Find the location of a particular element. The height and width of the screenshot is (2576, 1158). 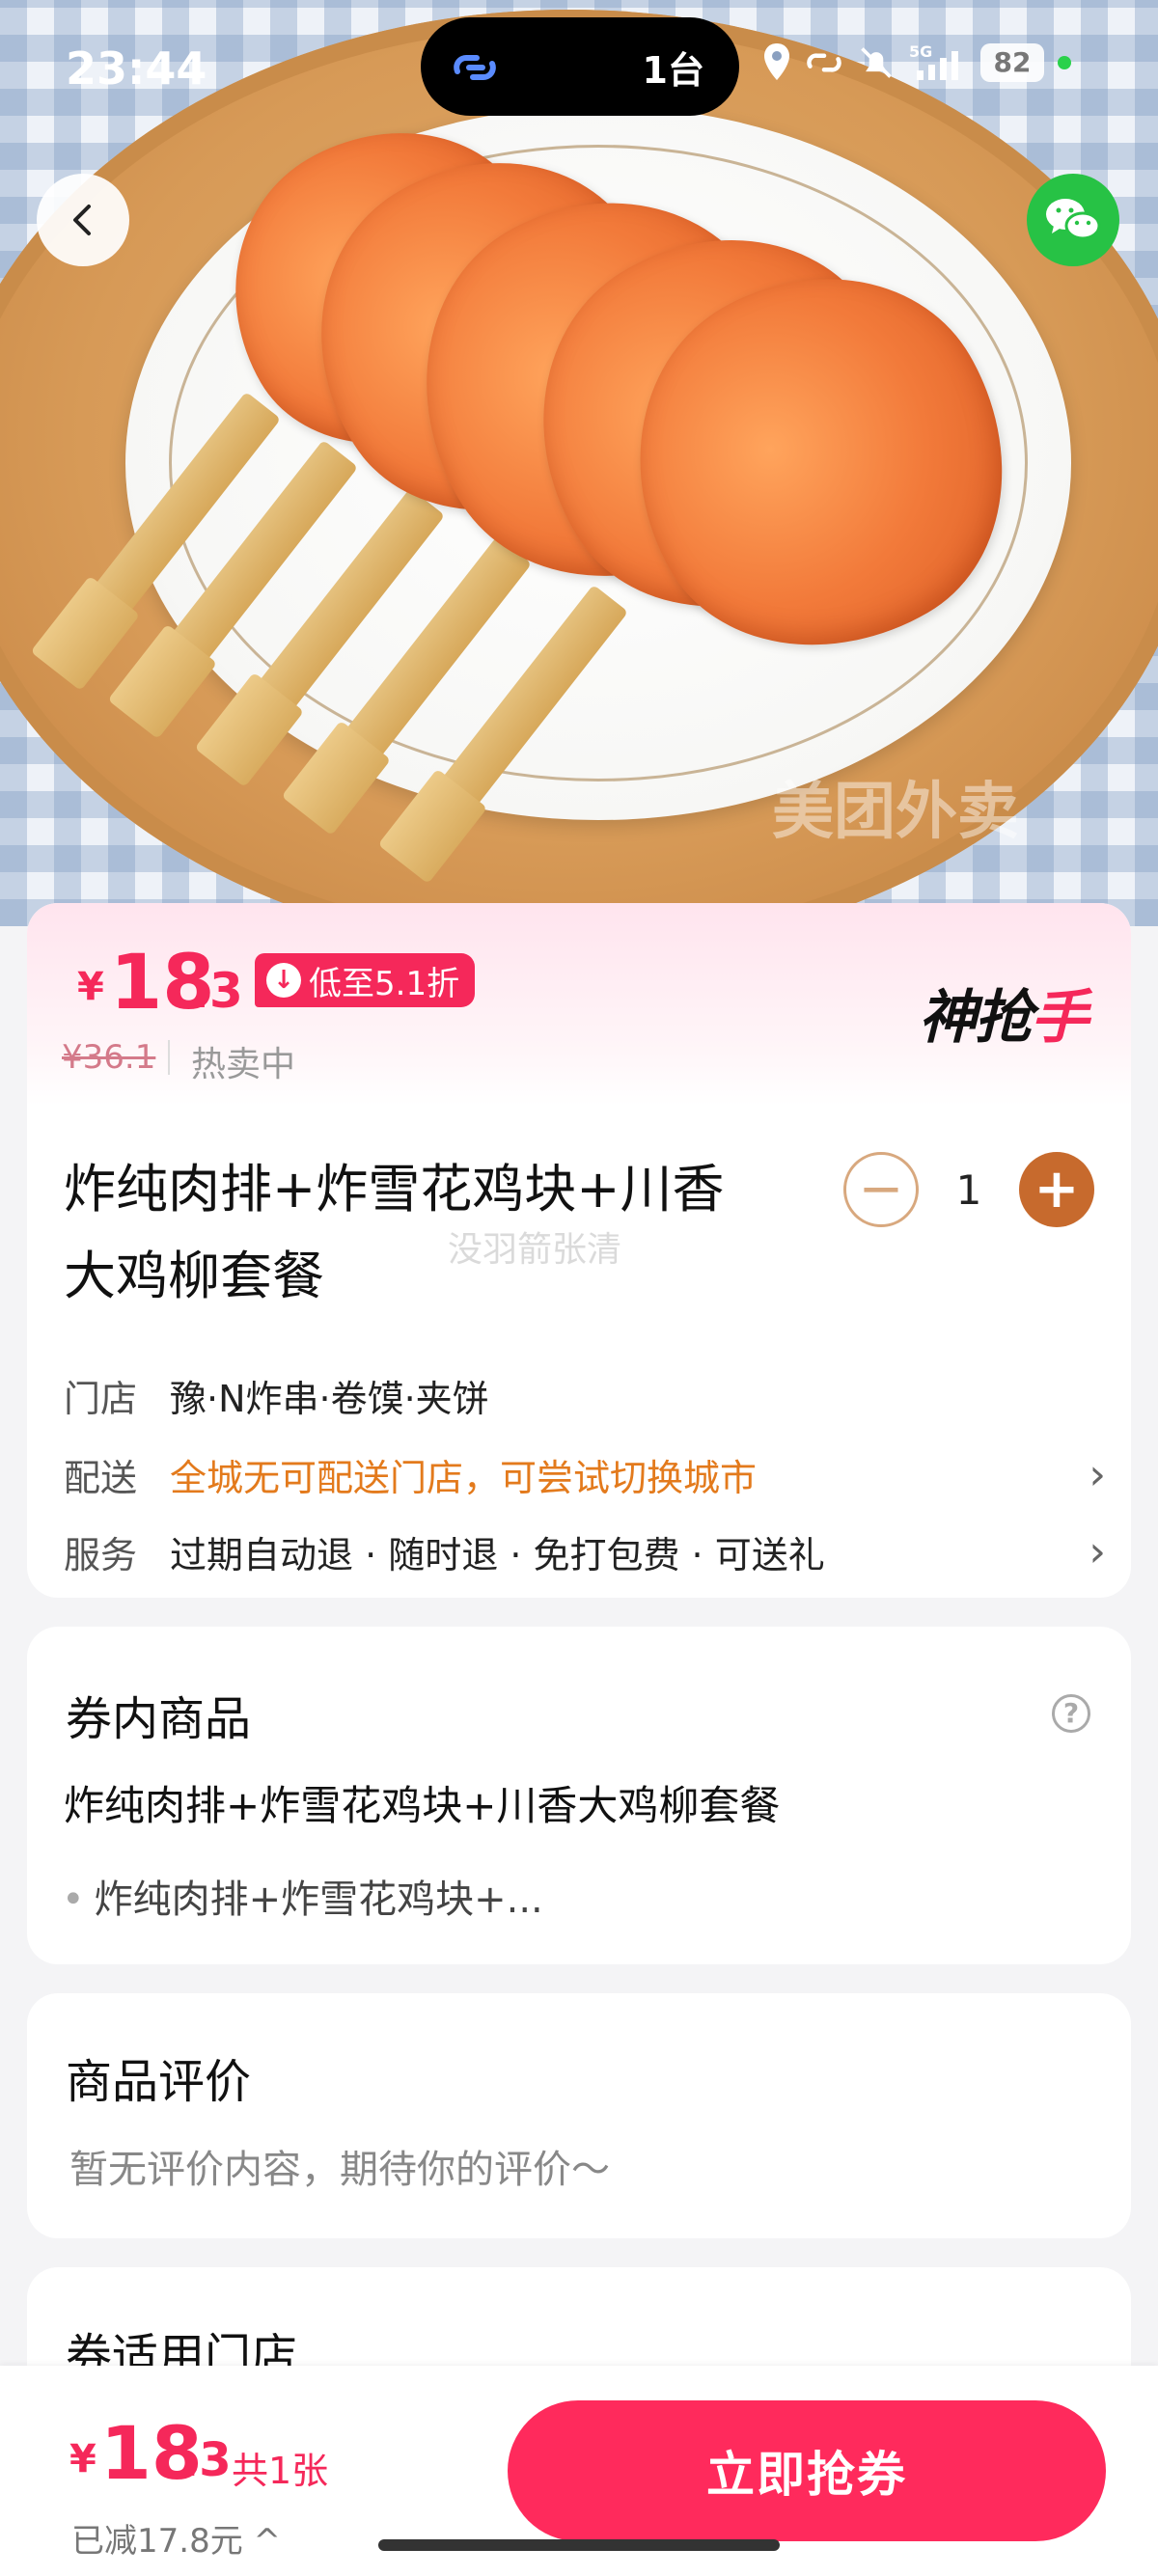

delivery-row: 配送 全城无可配送门店，可尝试切换城市 › is located at coordinates (585, 1474).